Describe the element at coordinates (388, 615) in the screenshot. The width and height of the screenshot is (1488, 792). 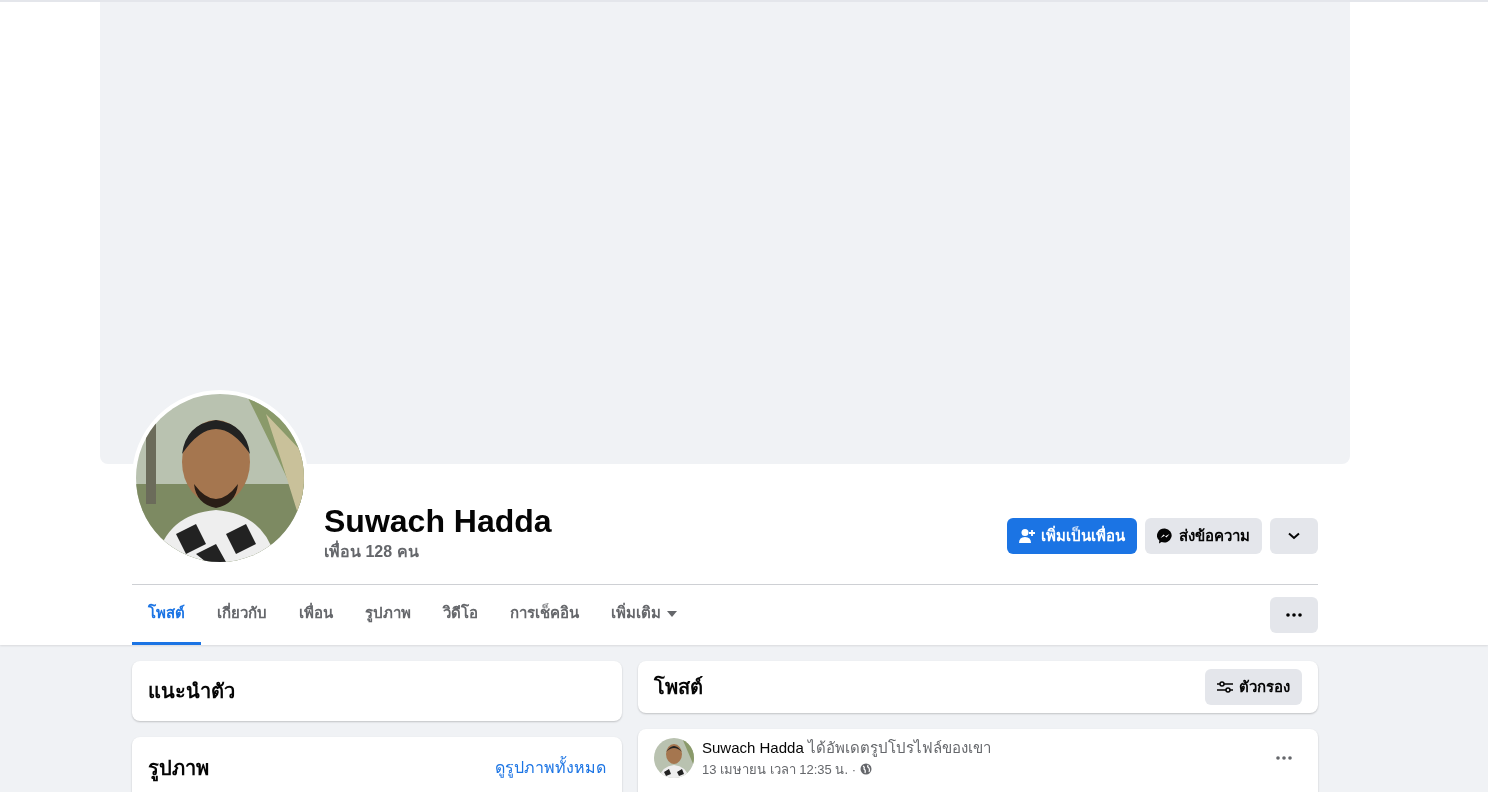
I see `profile-tab: รูปภาพ` at that location.